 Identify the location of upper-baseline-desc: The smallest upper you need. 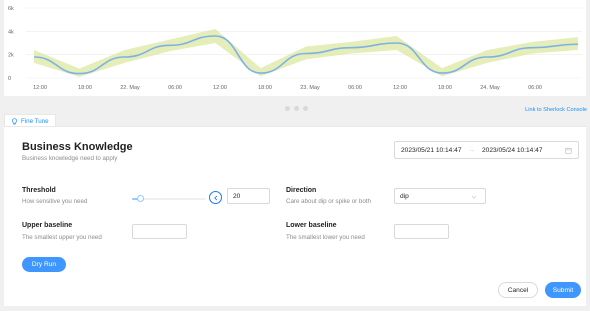
(62, 237).